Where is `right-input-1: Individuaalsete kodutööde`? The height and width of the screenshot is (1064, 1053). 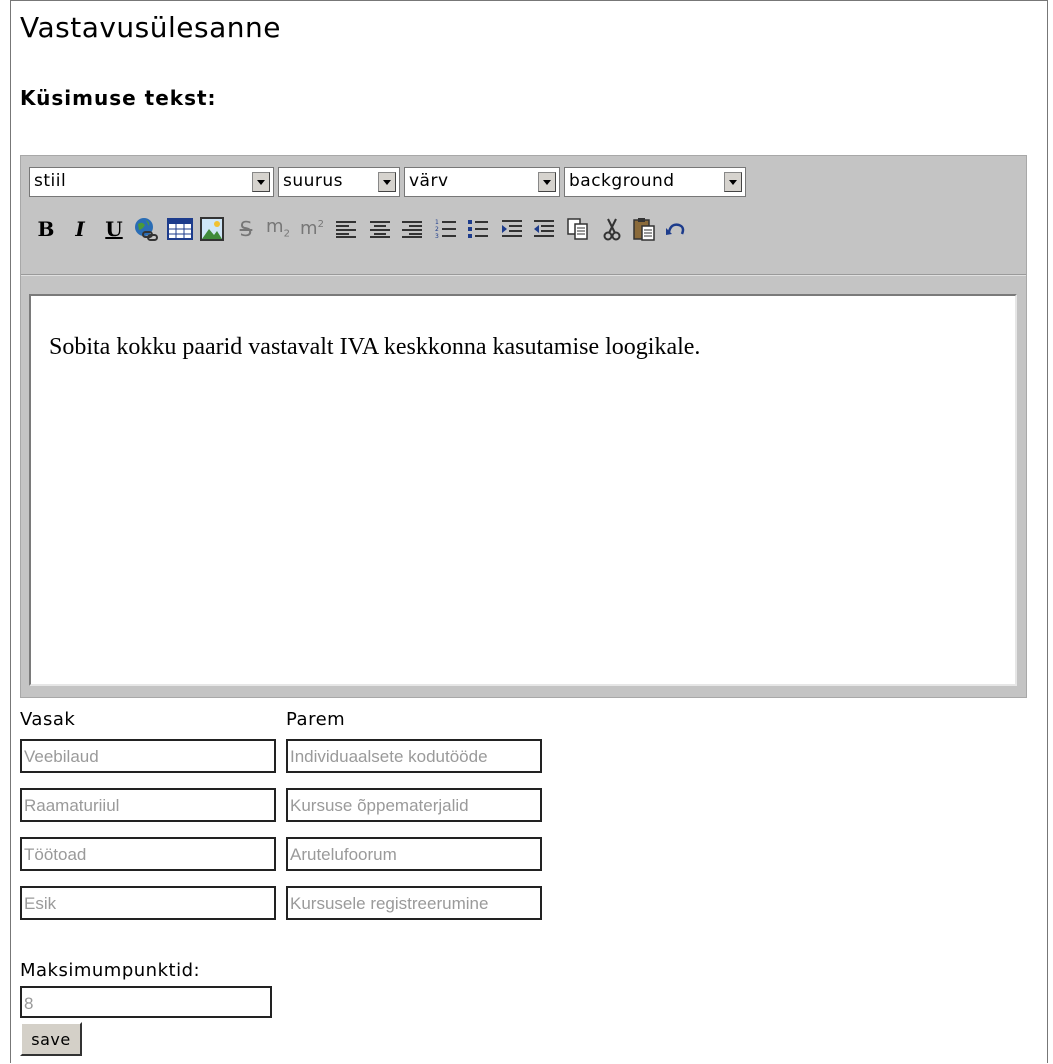
right-input-1: Individuaalsete kodutööde is located at coordinates (414, 756).